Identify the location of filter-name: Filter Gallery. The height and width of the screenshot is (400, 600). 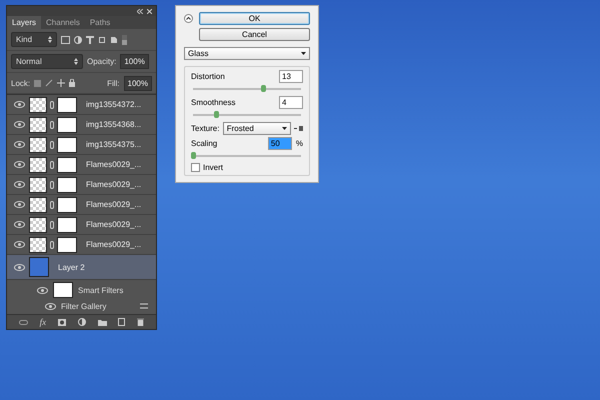
(83, 306).